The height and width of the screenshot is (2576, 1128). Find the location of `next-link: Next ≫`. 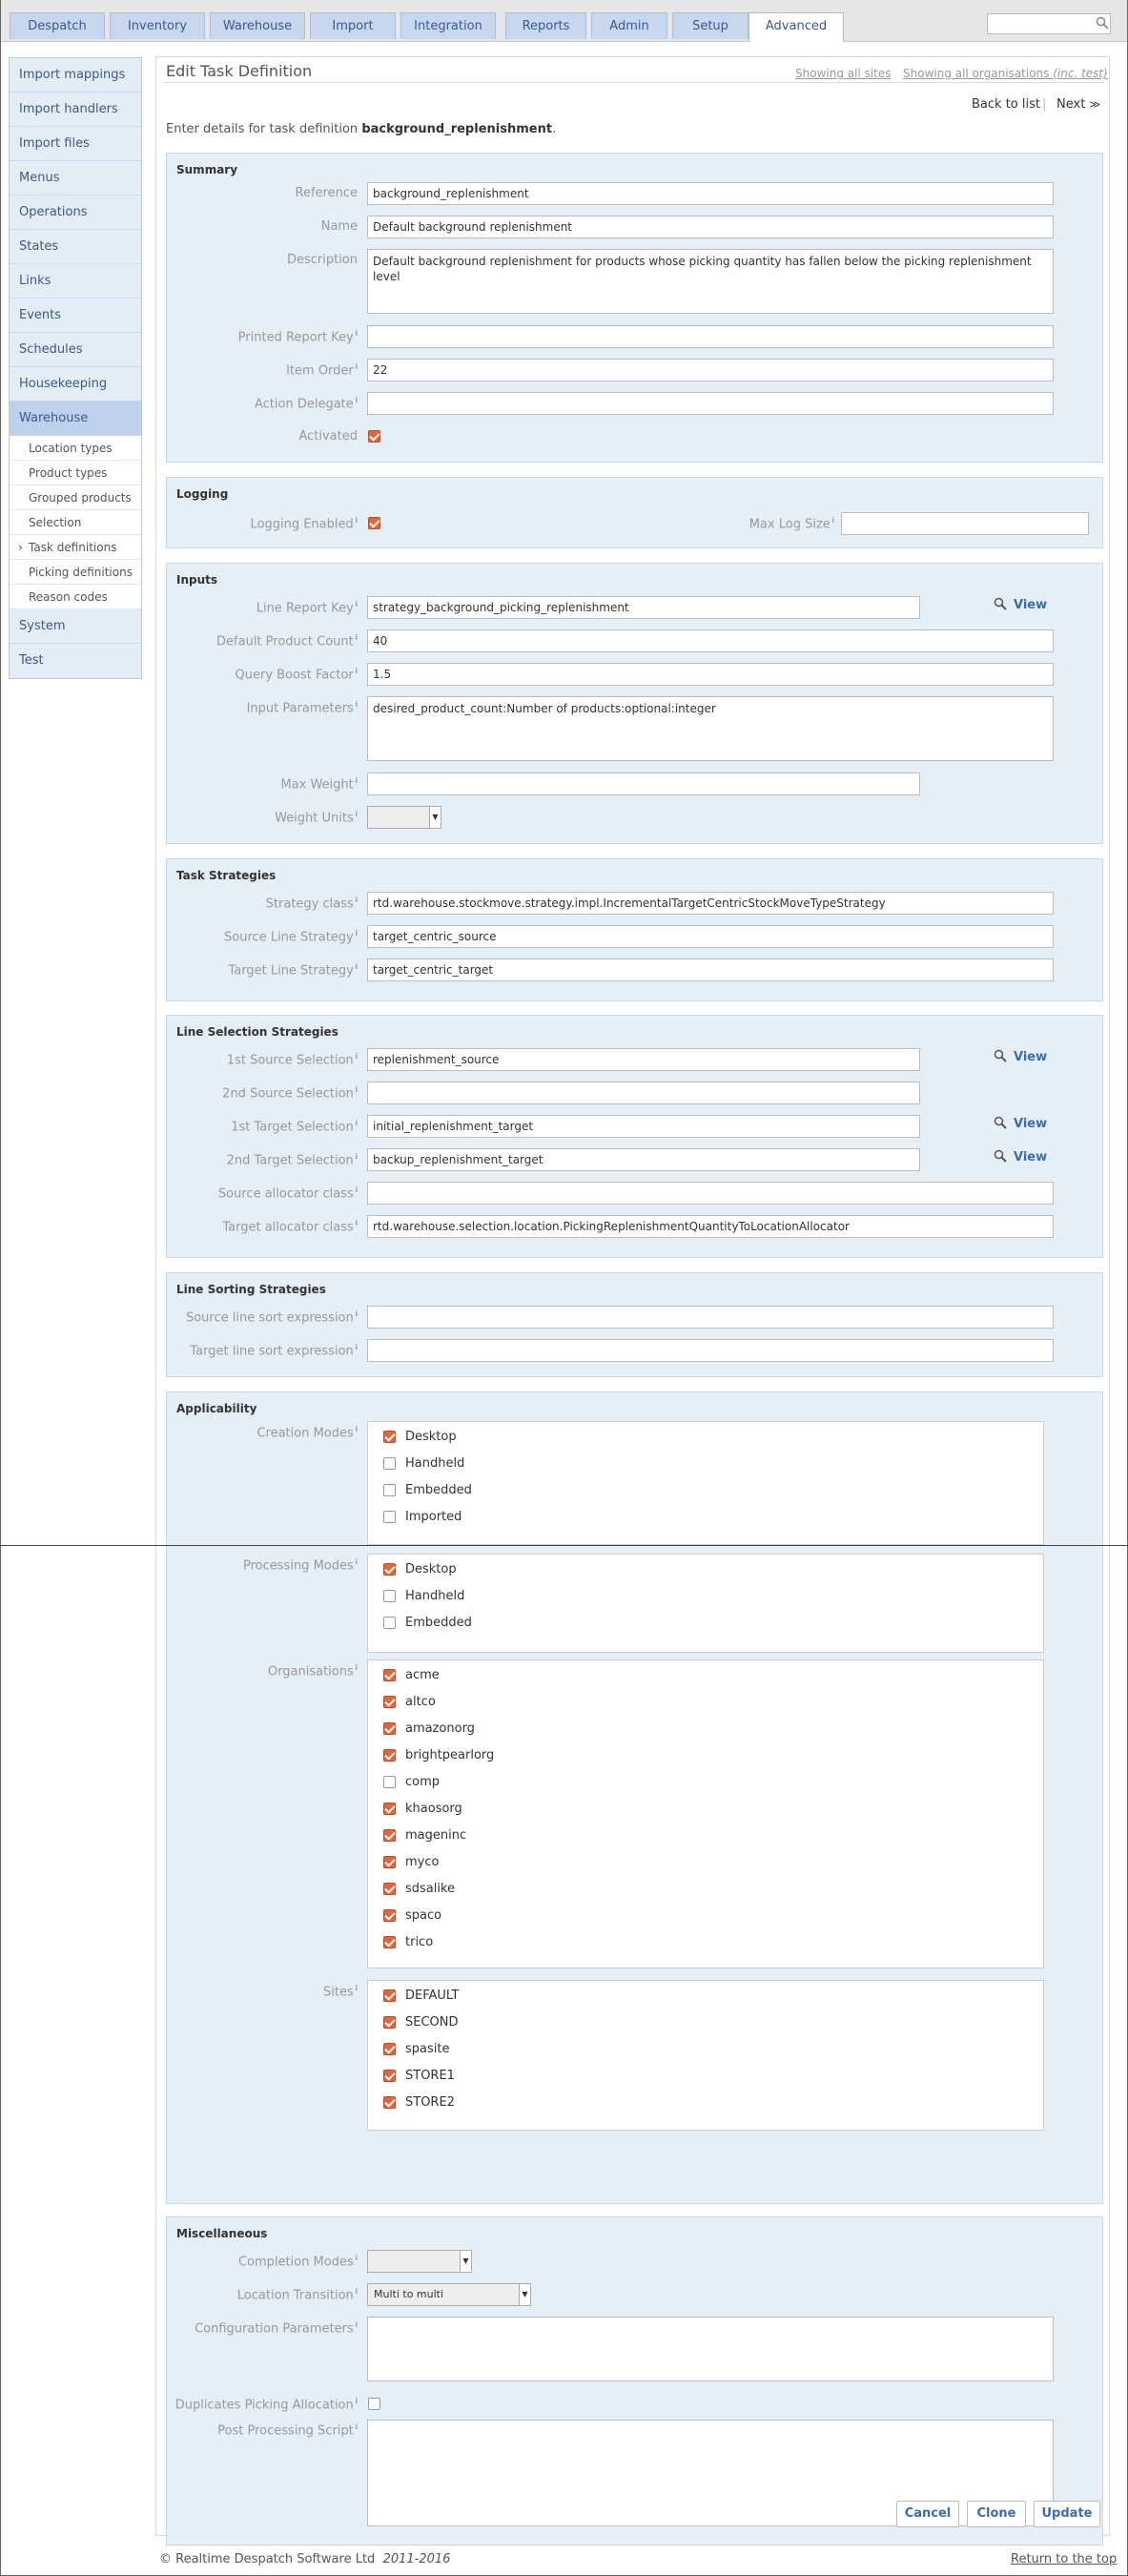

next-link: Next ≫ is located at coordinates (1078, 104).